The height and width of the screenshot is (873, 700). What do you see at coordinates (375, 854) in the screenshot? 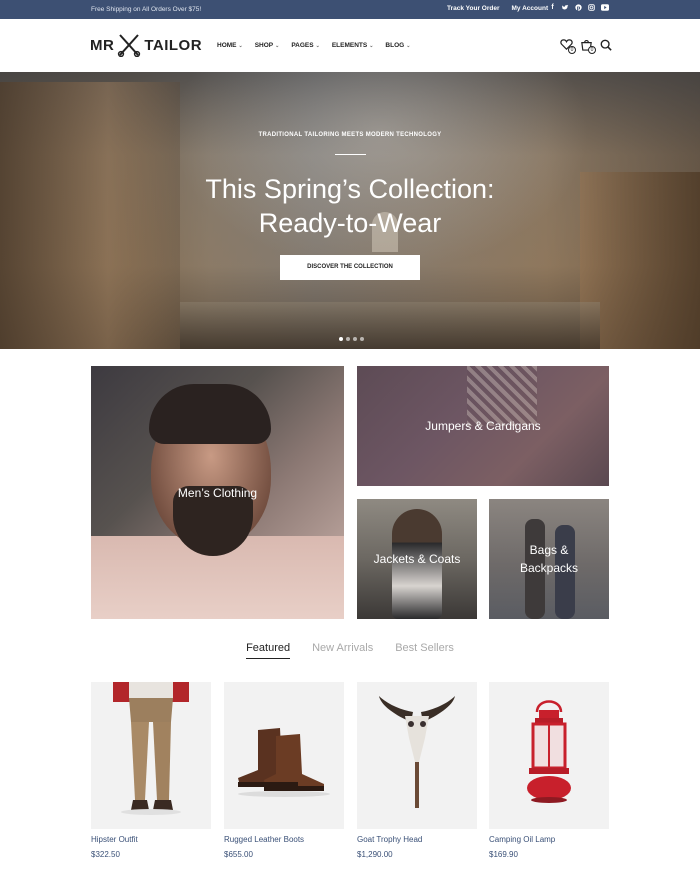
I see `product-price: $1,290.00` at bounding box center [375, 854].